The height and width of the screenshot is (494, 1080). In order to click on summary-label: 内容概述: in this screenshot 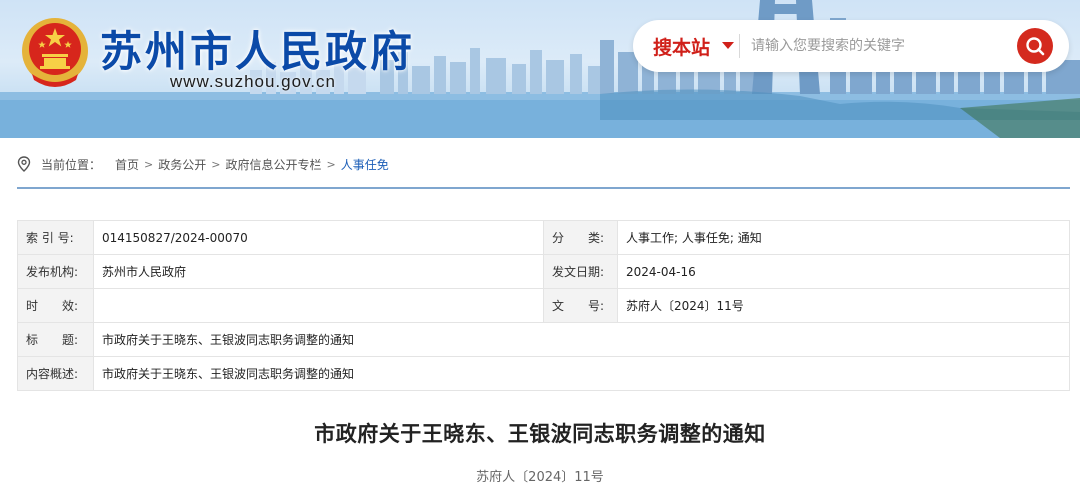, I will do `click(55, 373)`.